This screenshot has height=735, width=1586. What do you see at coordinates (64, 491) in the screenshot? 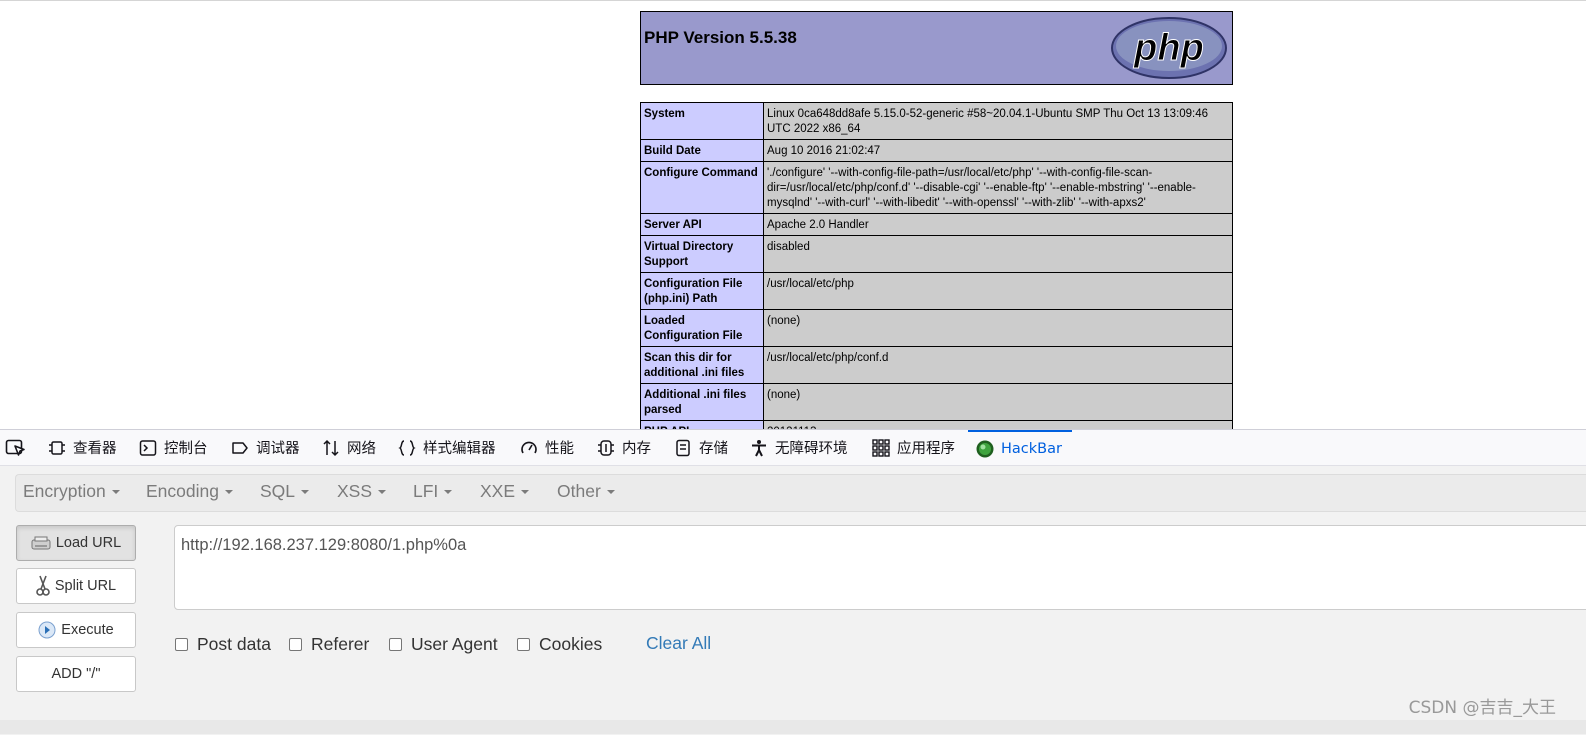
I see `menu-encryption-label: Encryption` at bounding box center [64, 491].